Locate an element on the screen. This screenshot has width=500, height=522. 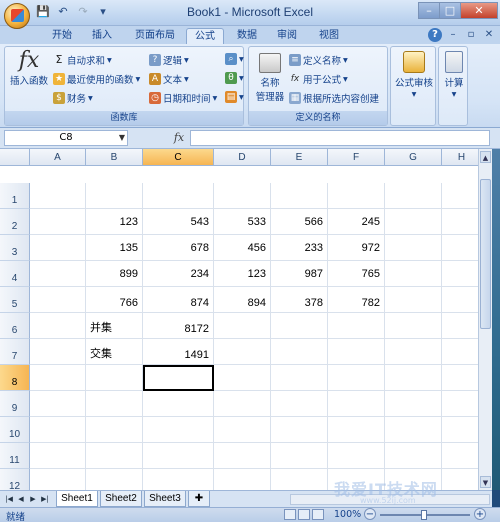
ribbon-minimize-icon: – is located at coordinates (453, 35).